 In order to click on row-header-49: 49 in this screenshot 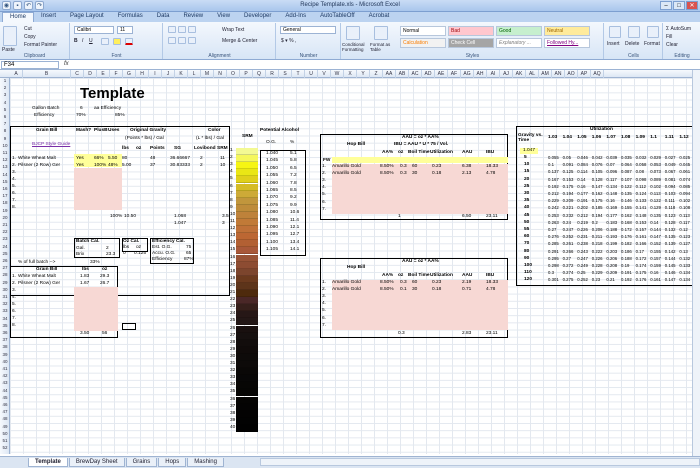, I will do `click(5, 426)`.